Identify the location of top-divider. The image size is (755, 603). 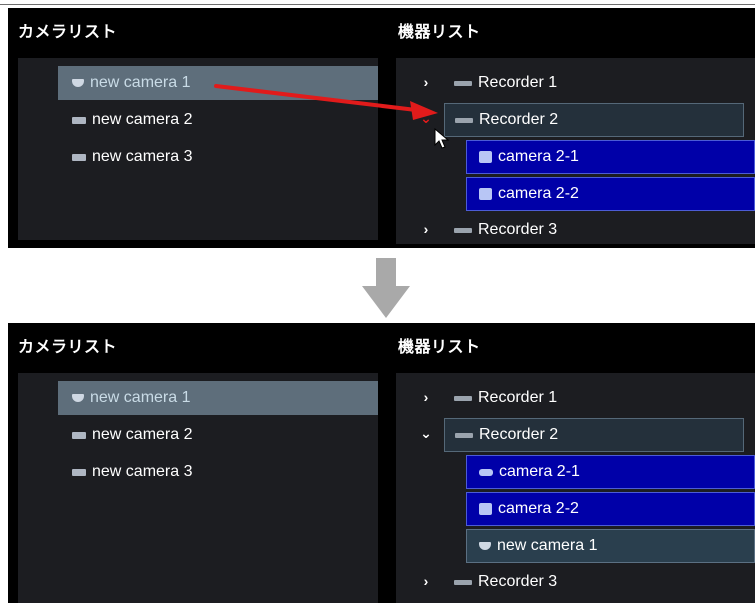
(377, 4).